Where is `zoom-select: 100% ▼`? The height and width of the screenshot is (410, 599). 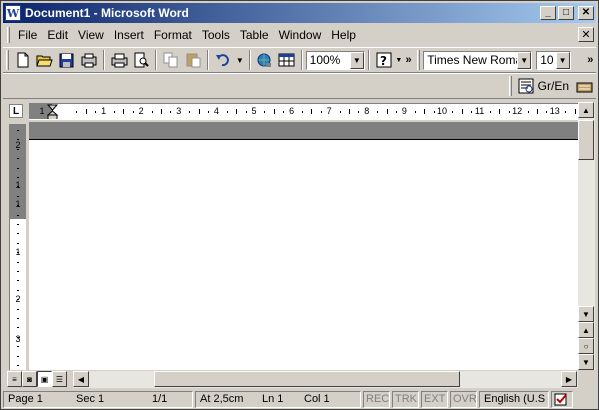 zoom-select: 100% ▼ is located at coordinates (335, 60).